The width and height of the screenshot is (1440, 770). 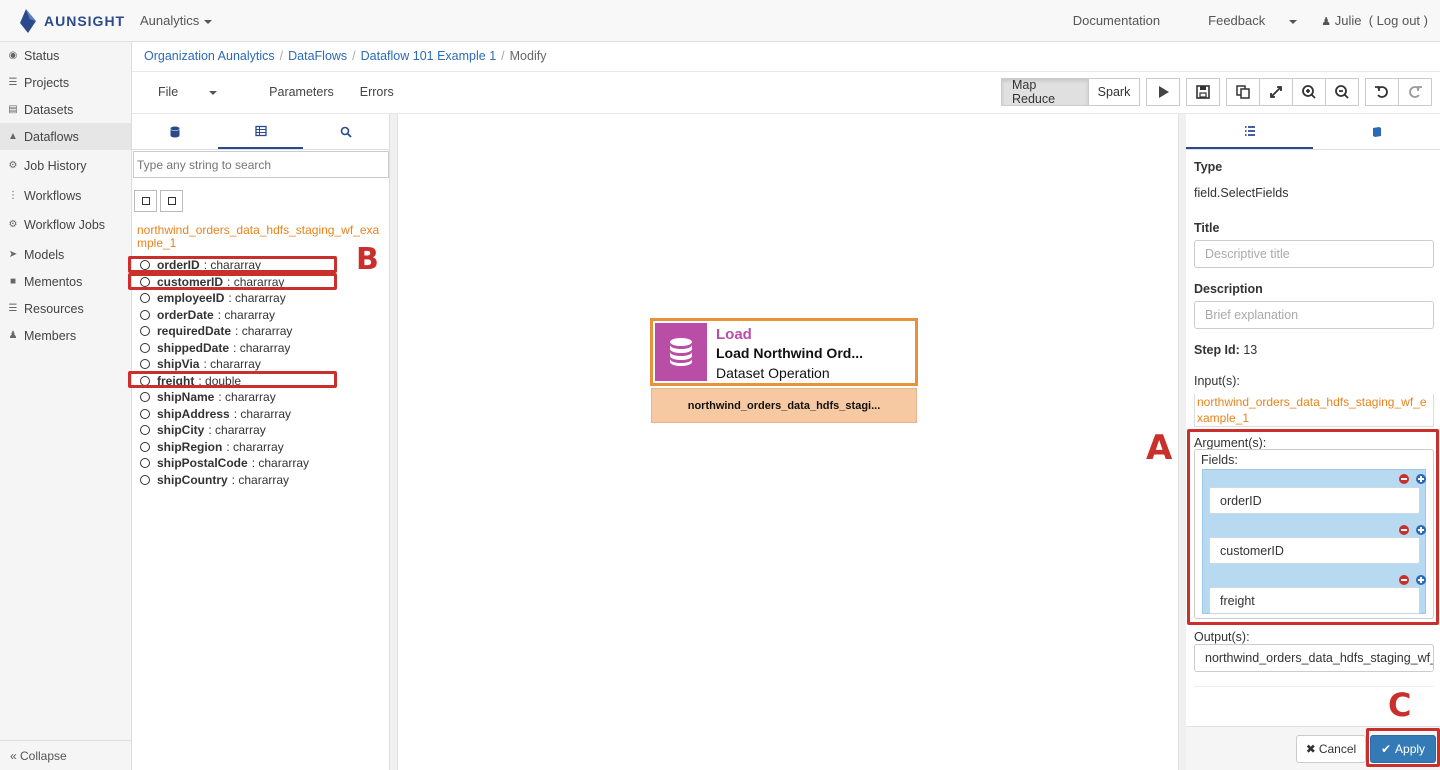 I want to click on table-icon, so click(x=260, y=130).